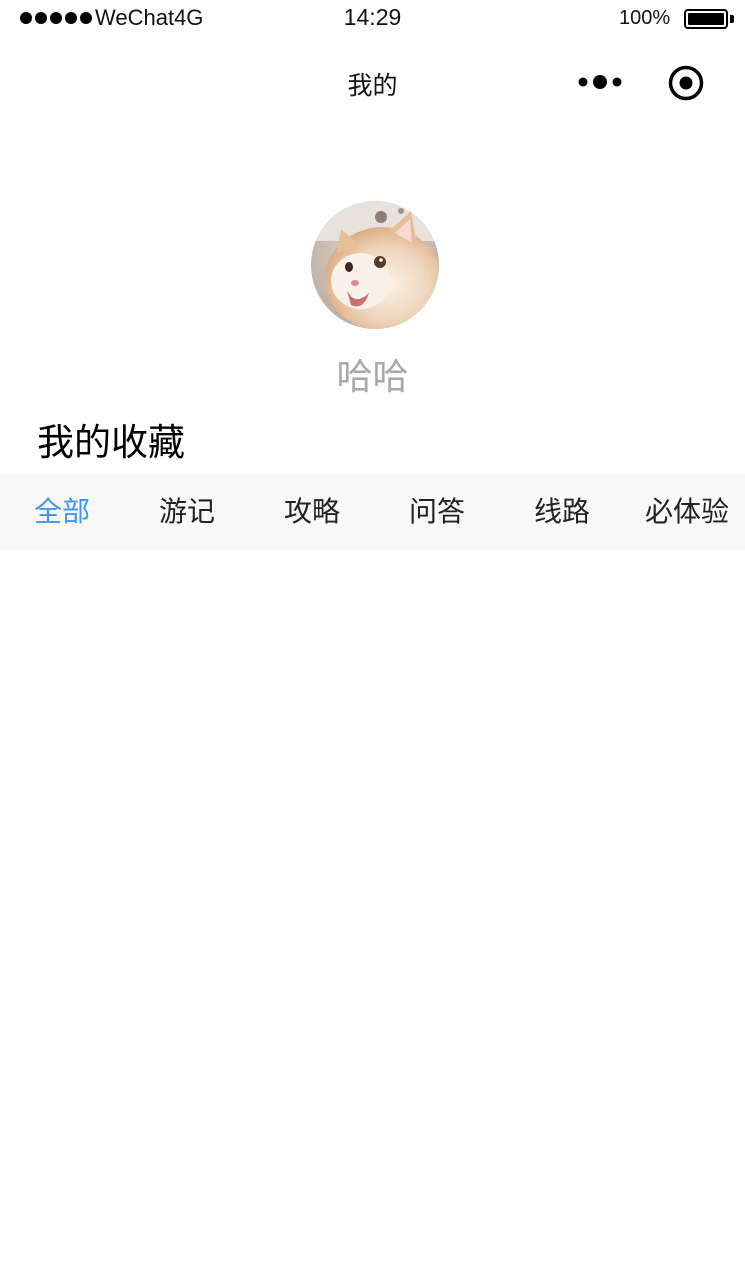 The height and width of the screenshot is (1273, 745). Describe the element at coordinates (372, 377) in the screenshot. I see `username: 哈哈` at that location.